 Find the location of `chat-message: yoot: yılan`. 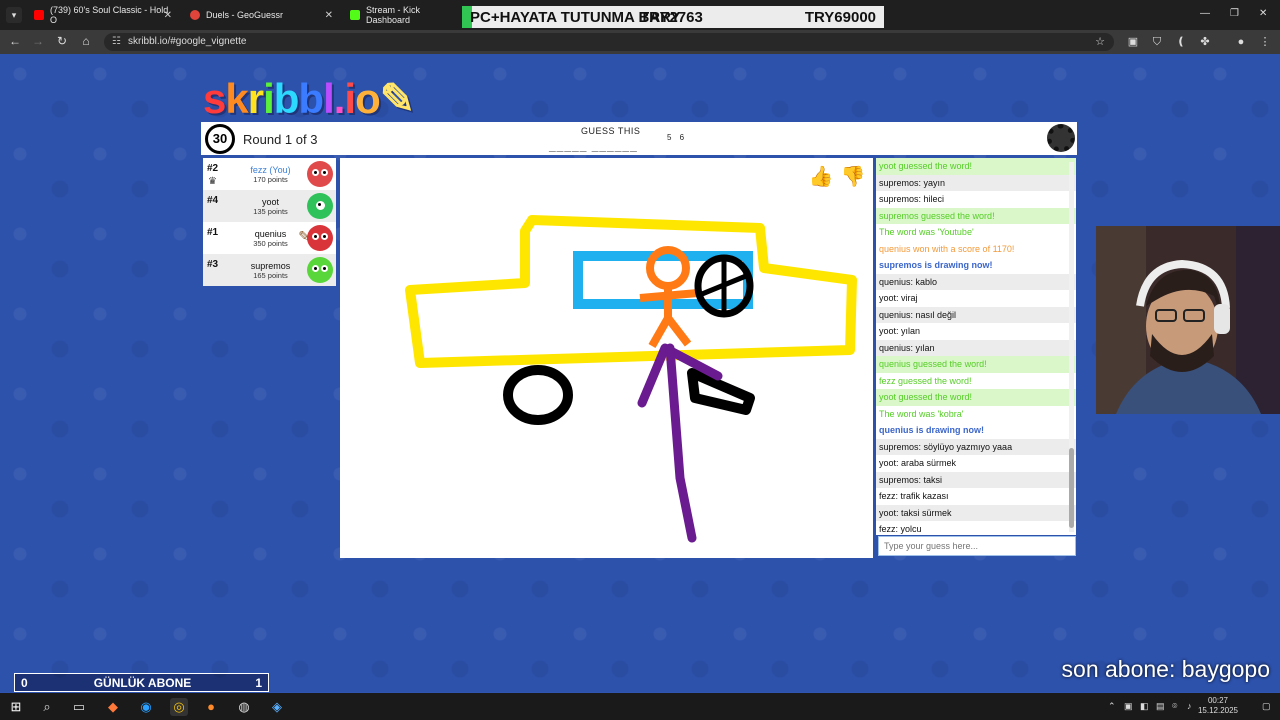

chat-message: yoot: yılan is located at coordinates (976, 331).